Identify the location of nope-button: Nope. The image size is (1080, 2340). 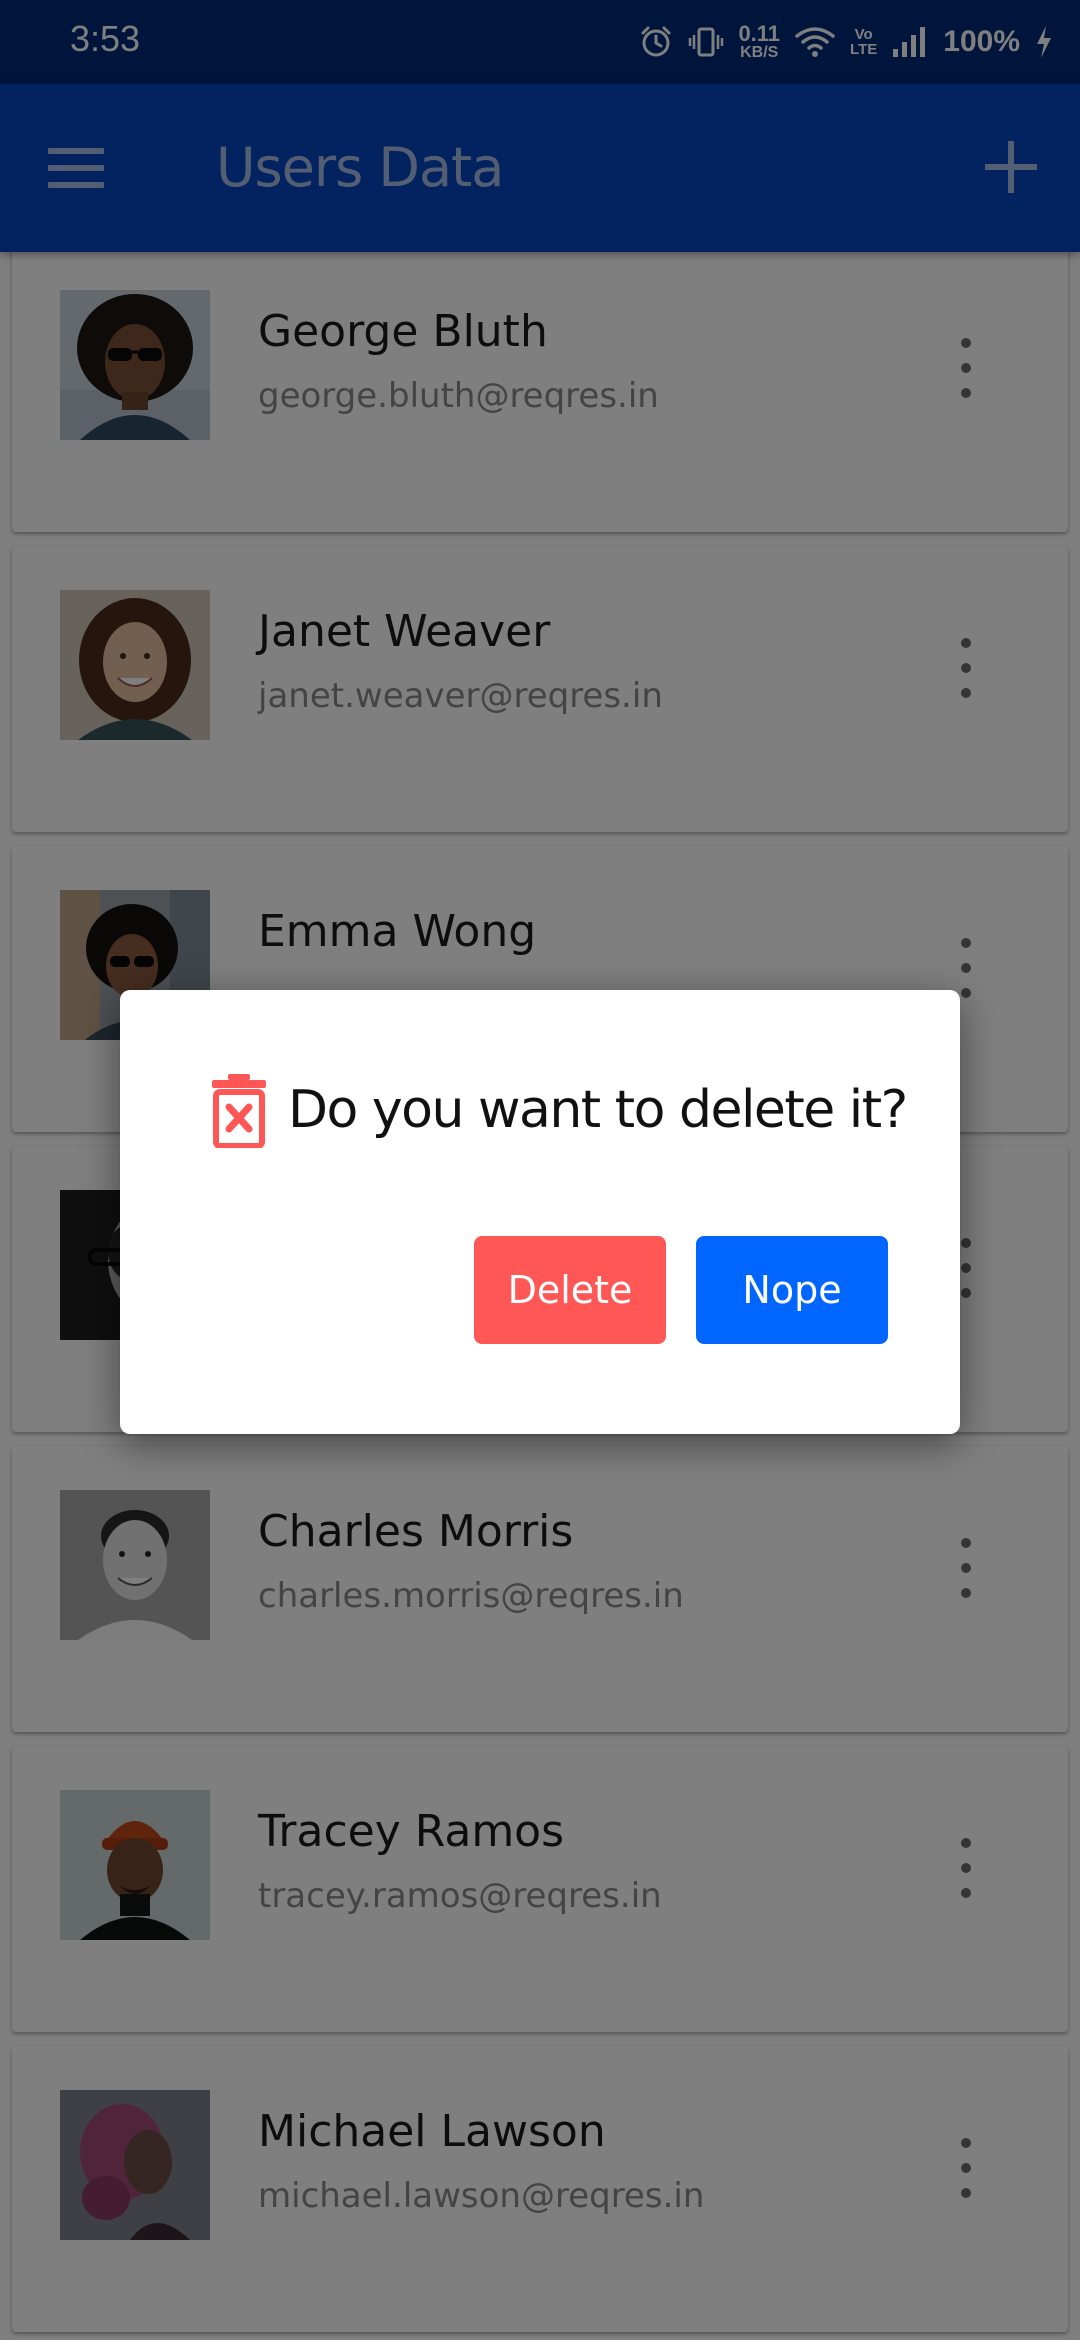
(792, 1290).